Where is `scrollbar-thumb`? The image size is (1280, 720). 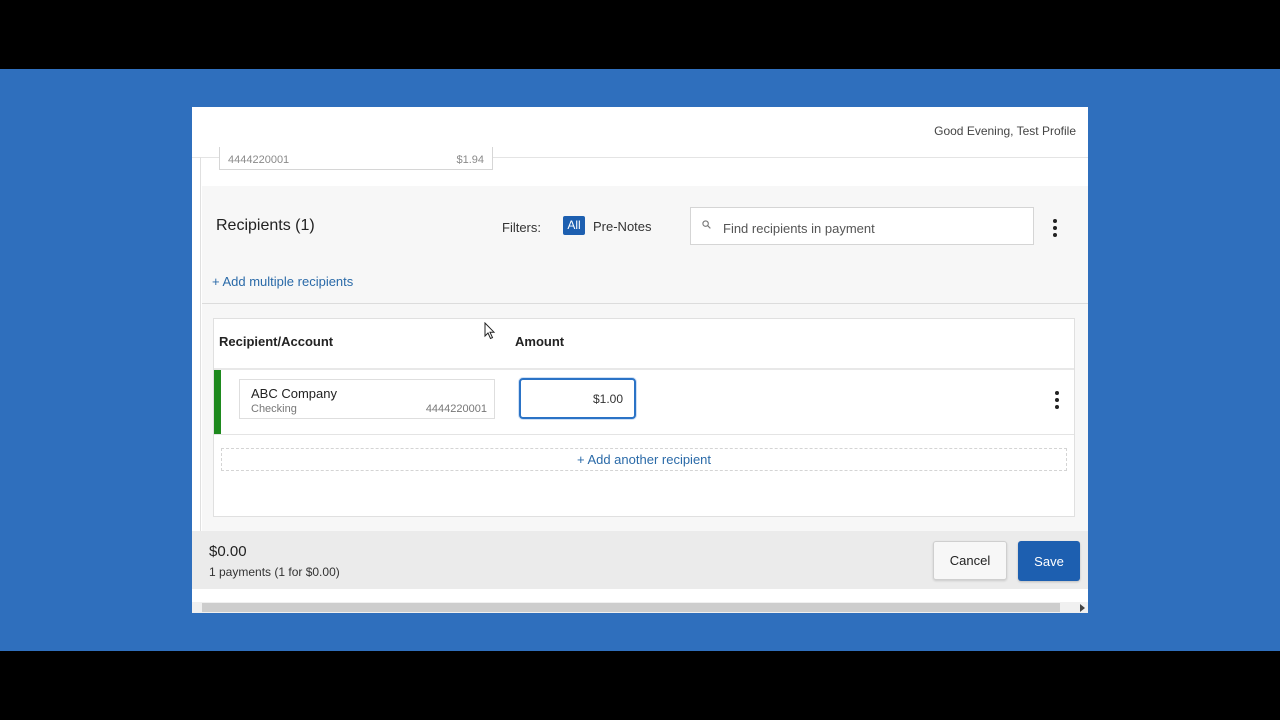 scrollbar-thumb is located at coordinates (631, 607).